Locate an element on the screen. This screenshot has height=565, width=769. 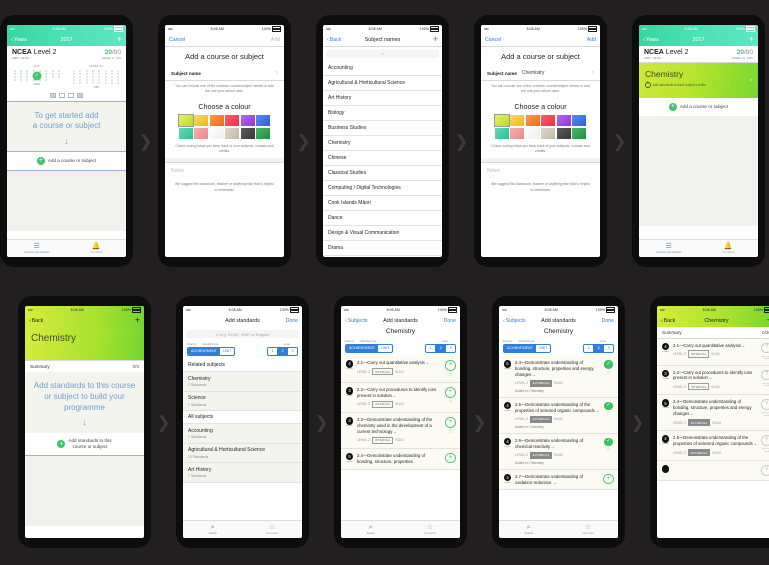
search-input: ⌕ e.g. 91337, 5957 or English is located at coordinates (242, 334).